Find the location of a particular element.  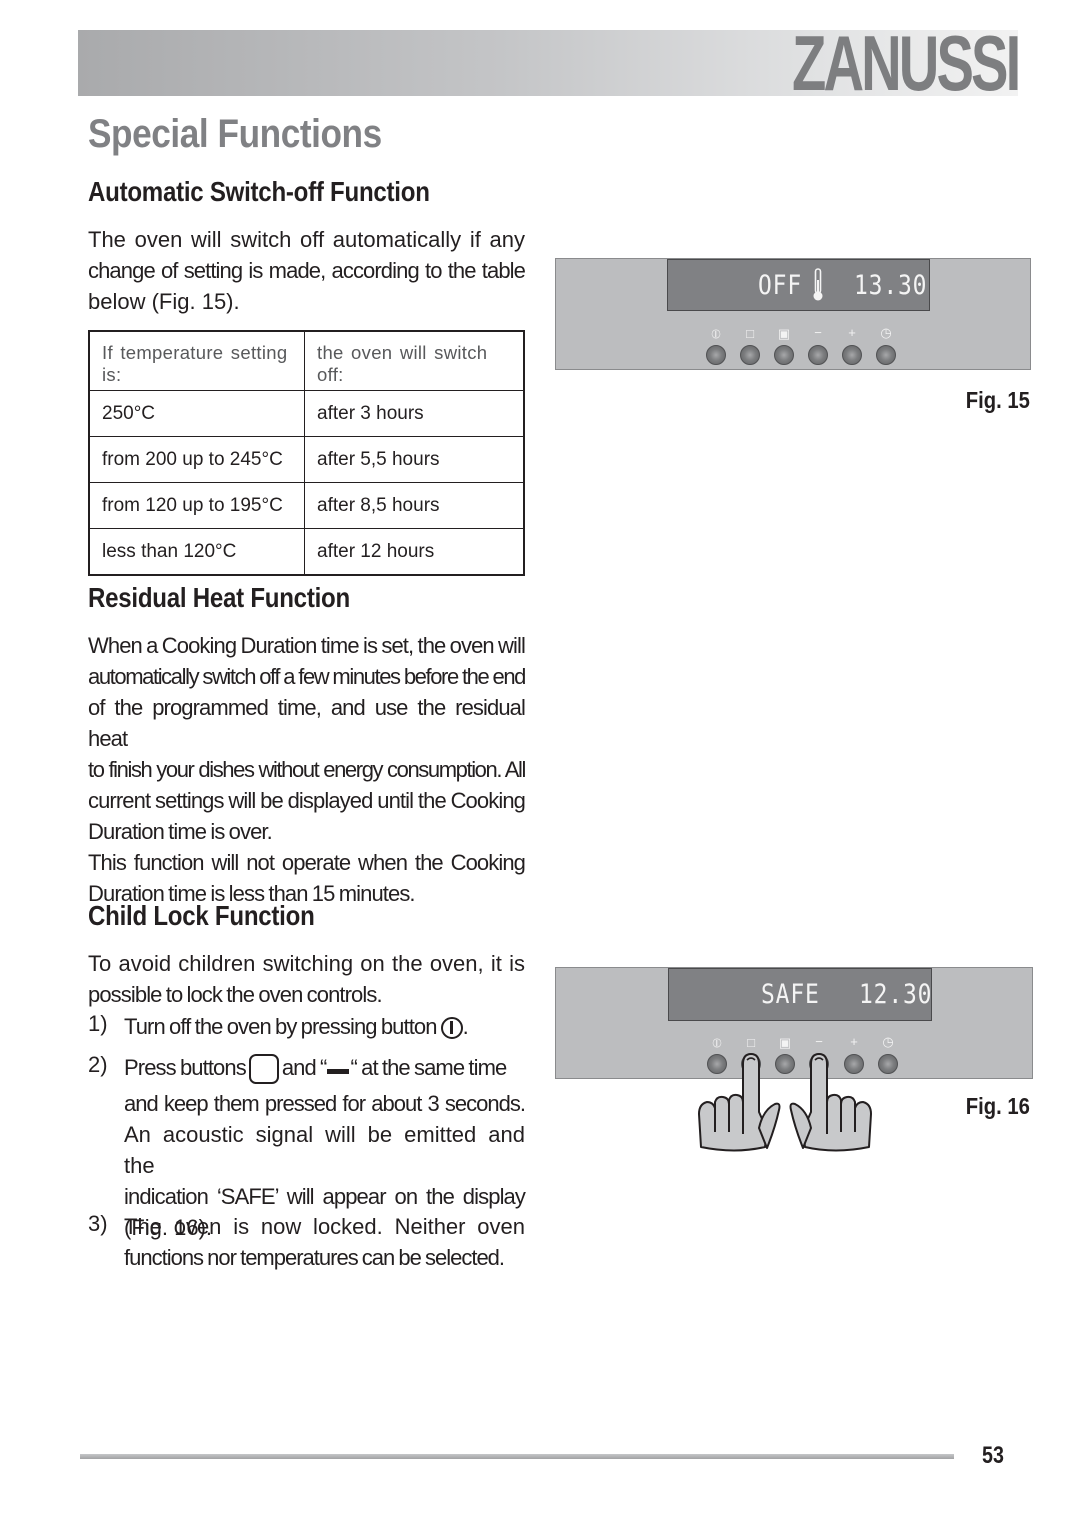

oven-control-panel-fig15: OFF 13.30 ⦶ □ ▣ − + ◷ is located at coordinates (793, 314).